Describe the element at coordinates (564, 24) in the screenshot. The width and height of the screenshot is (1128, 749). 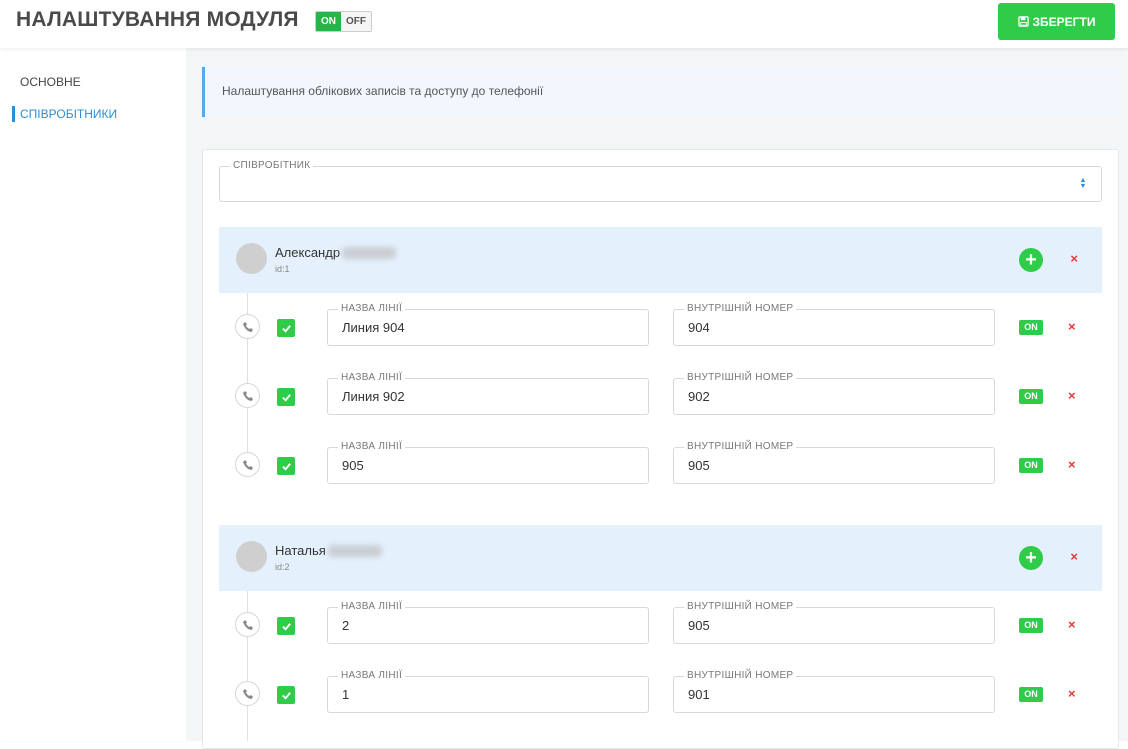
I see `page-header: НАЛАШТУВАННЯ МОДУЛЯ ON OFF ЗБЕРЕГТИ` at that location.